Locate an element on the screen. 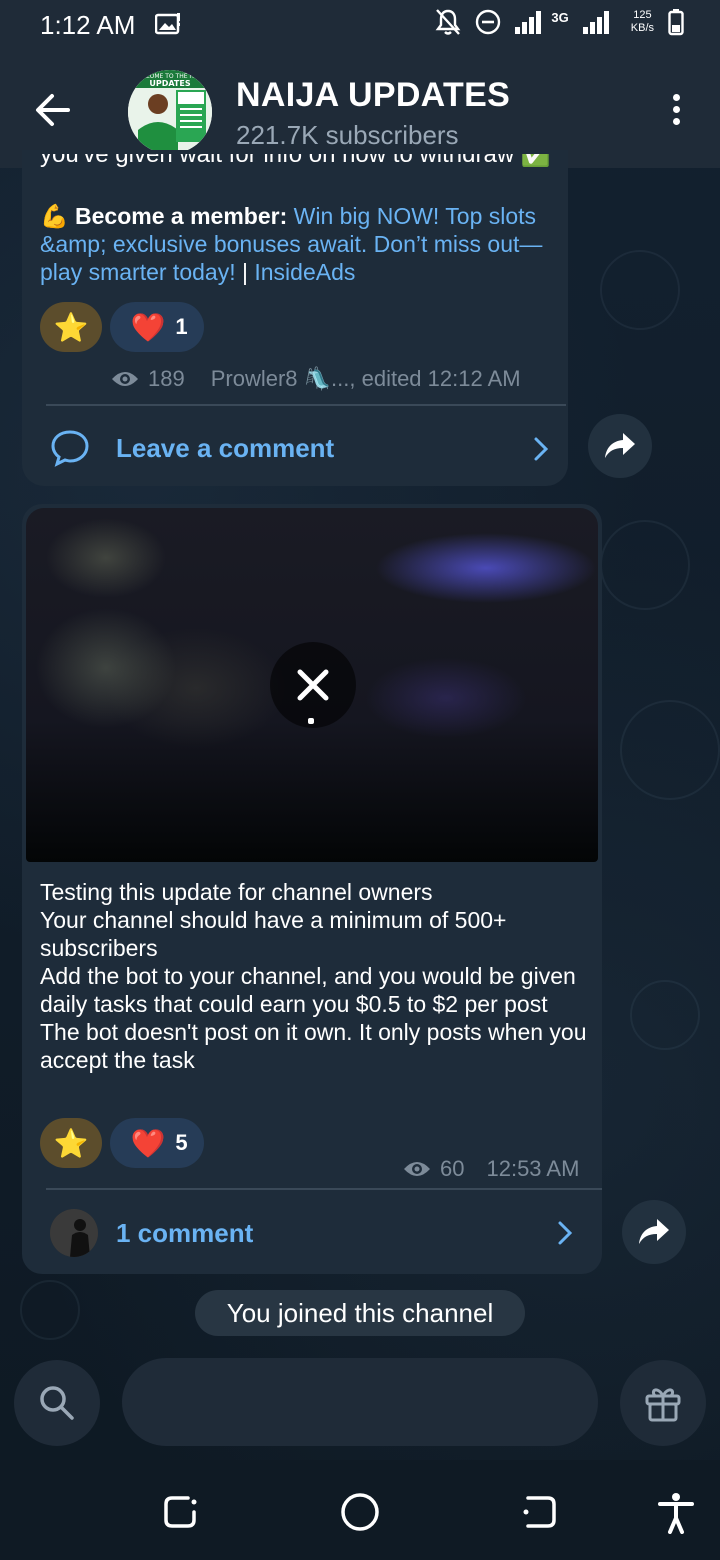 This screenshot has height=1560, width=720. search-icon is located at coordinates (57, 1403).